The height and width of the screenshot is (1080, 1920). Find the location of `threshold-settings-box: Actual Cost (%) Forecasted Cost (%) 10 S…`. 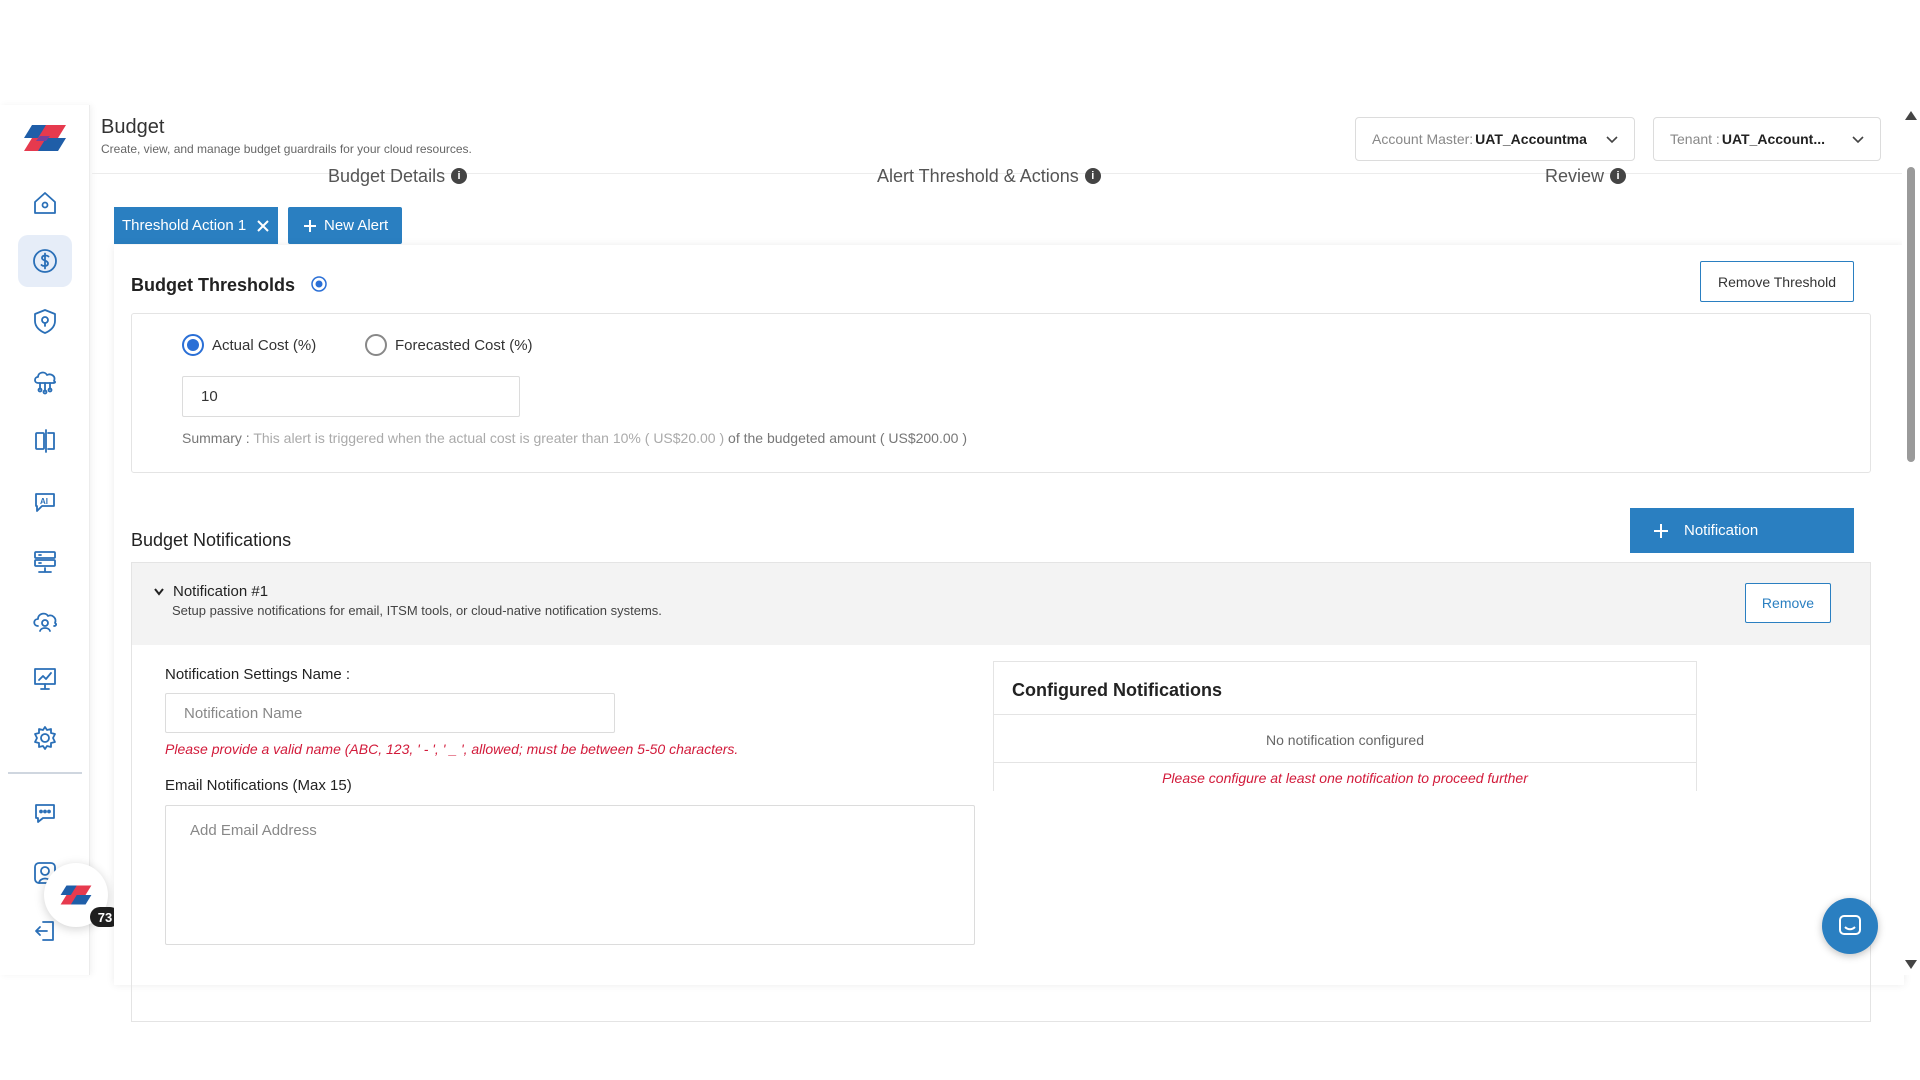

threshold-settings-box: Actual Cost (%) Forecasted Cost (%) 10 S… is located at coordinates (1001, 393).